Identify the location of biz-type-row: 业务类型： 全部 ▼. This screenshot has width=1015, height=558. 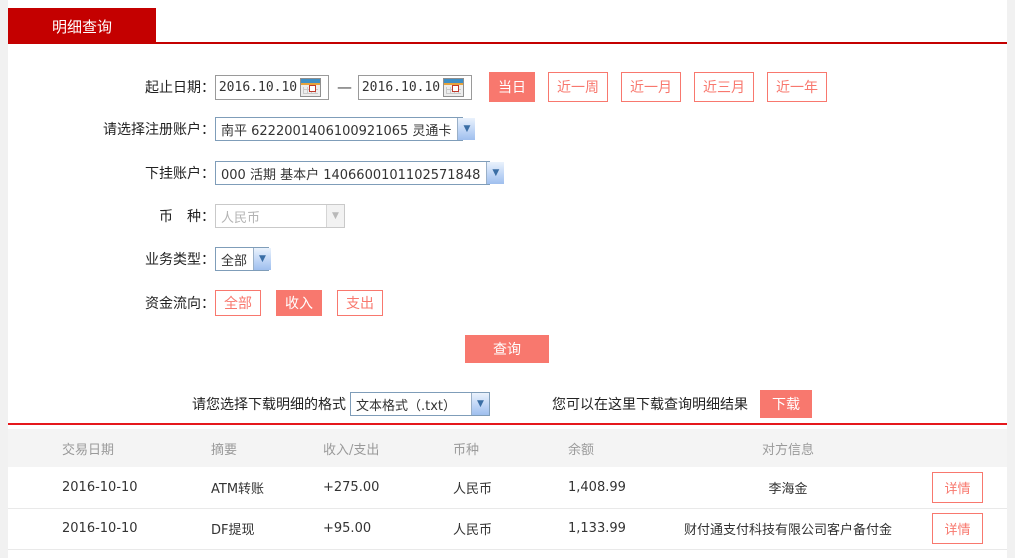
(140, 259).